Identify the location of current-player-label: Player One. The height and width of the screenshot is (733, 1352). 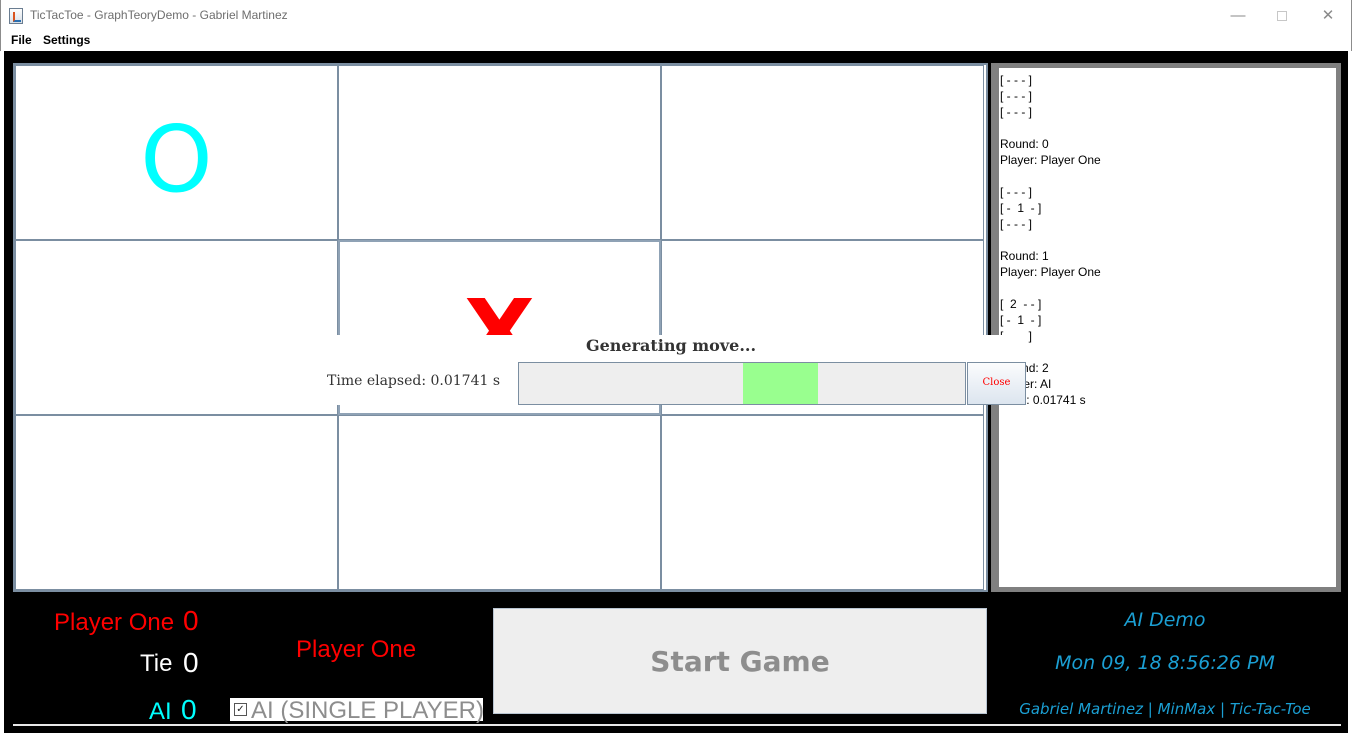
(356, 649).